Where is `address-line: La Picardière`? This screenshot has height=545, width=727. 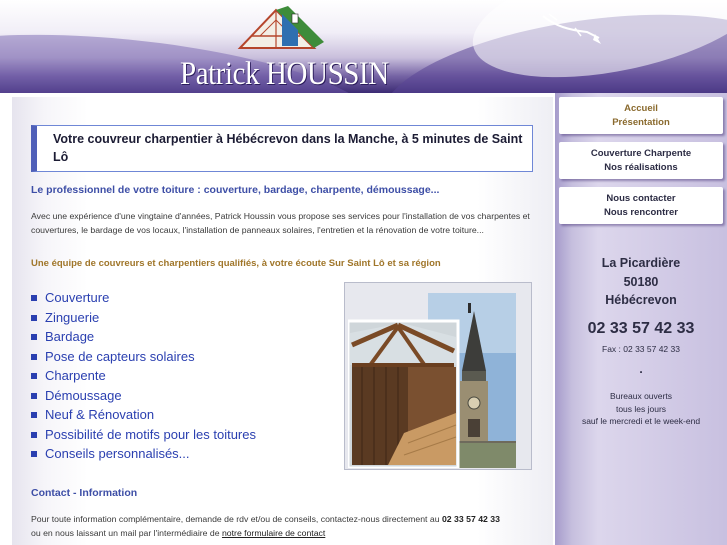
address-line: La Picardière is located at coordinates (641, 263).